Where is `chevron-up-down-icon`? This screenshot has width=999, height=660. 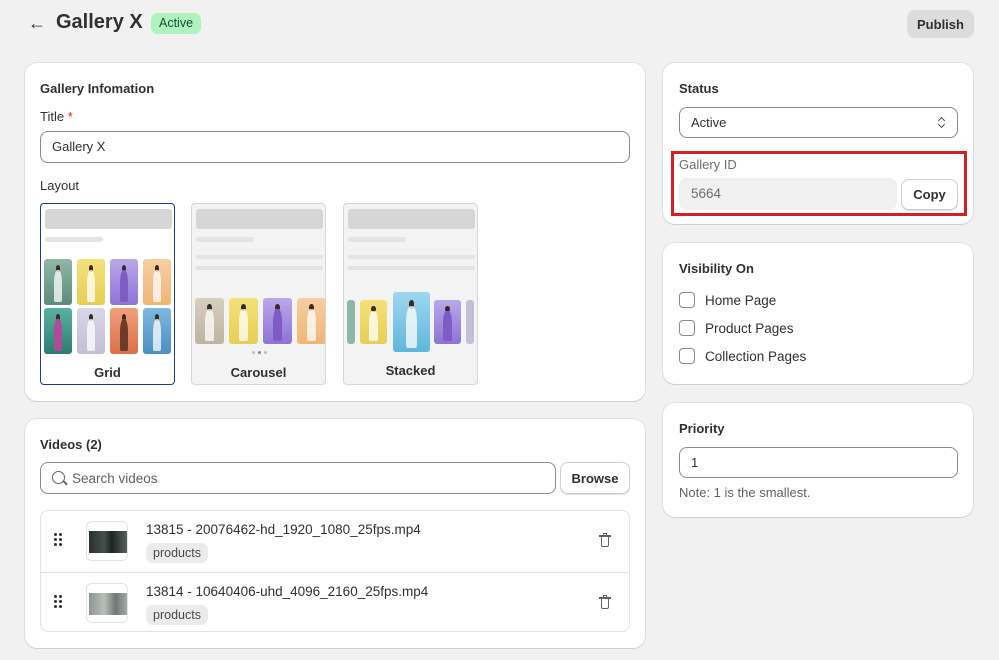 chevron-up-down-icon is located at coordinates (941, 123).